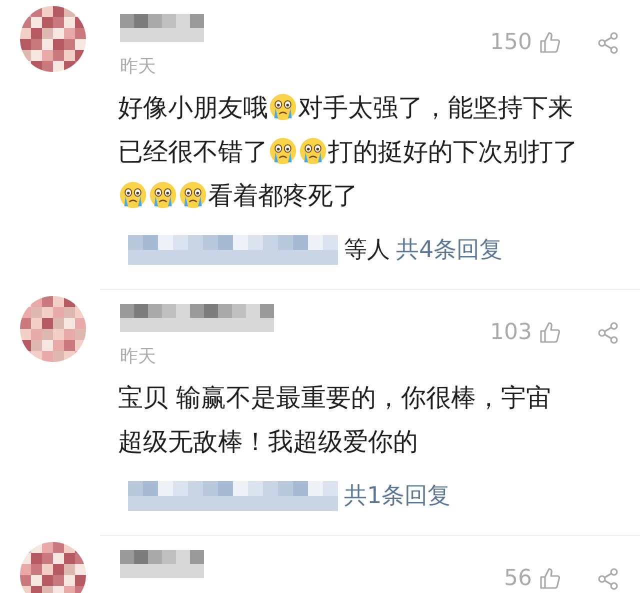  I want to click on view-replies-link: 共4条回复, so click(449, 249).